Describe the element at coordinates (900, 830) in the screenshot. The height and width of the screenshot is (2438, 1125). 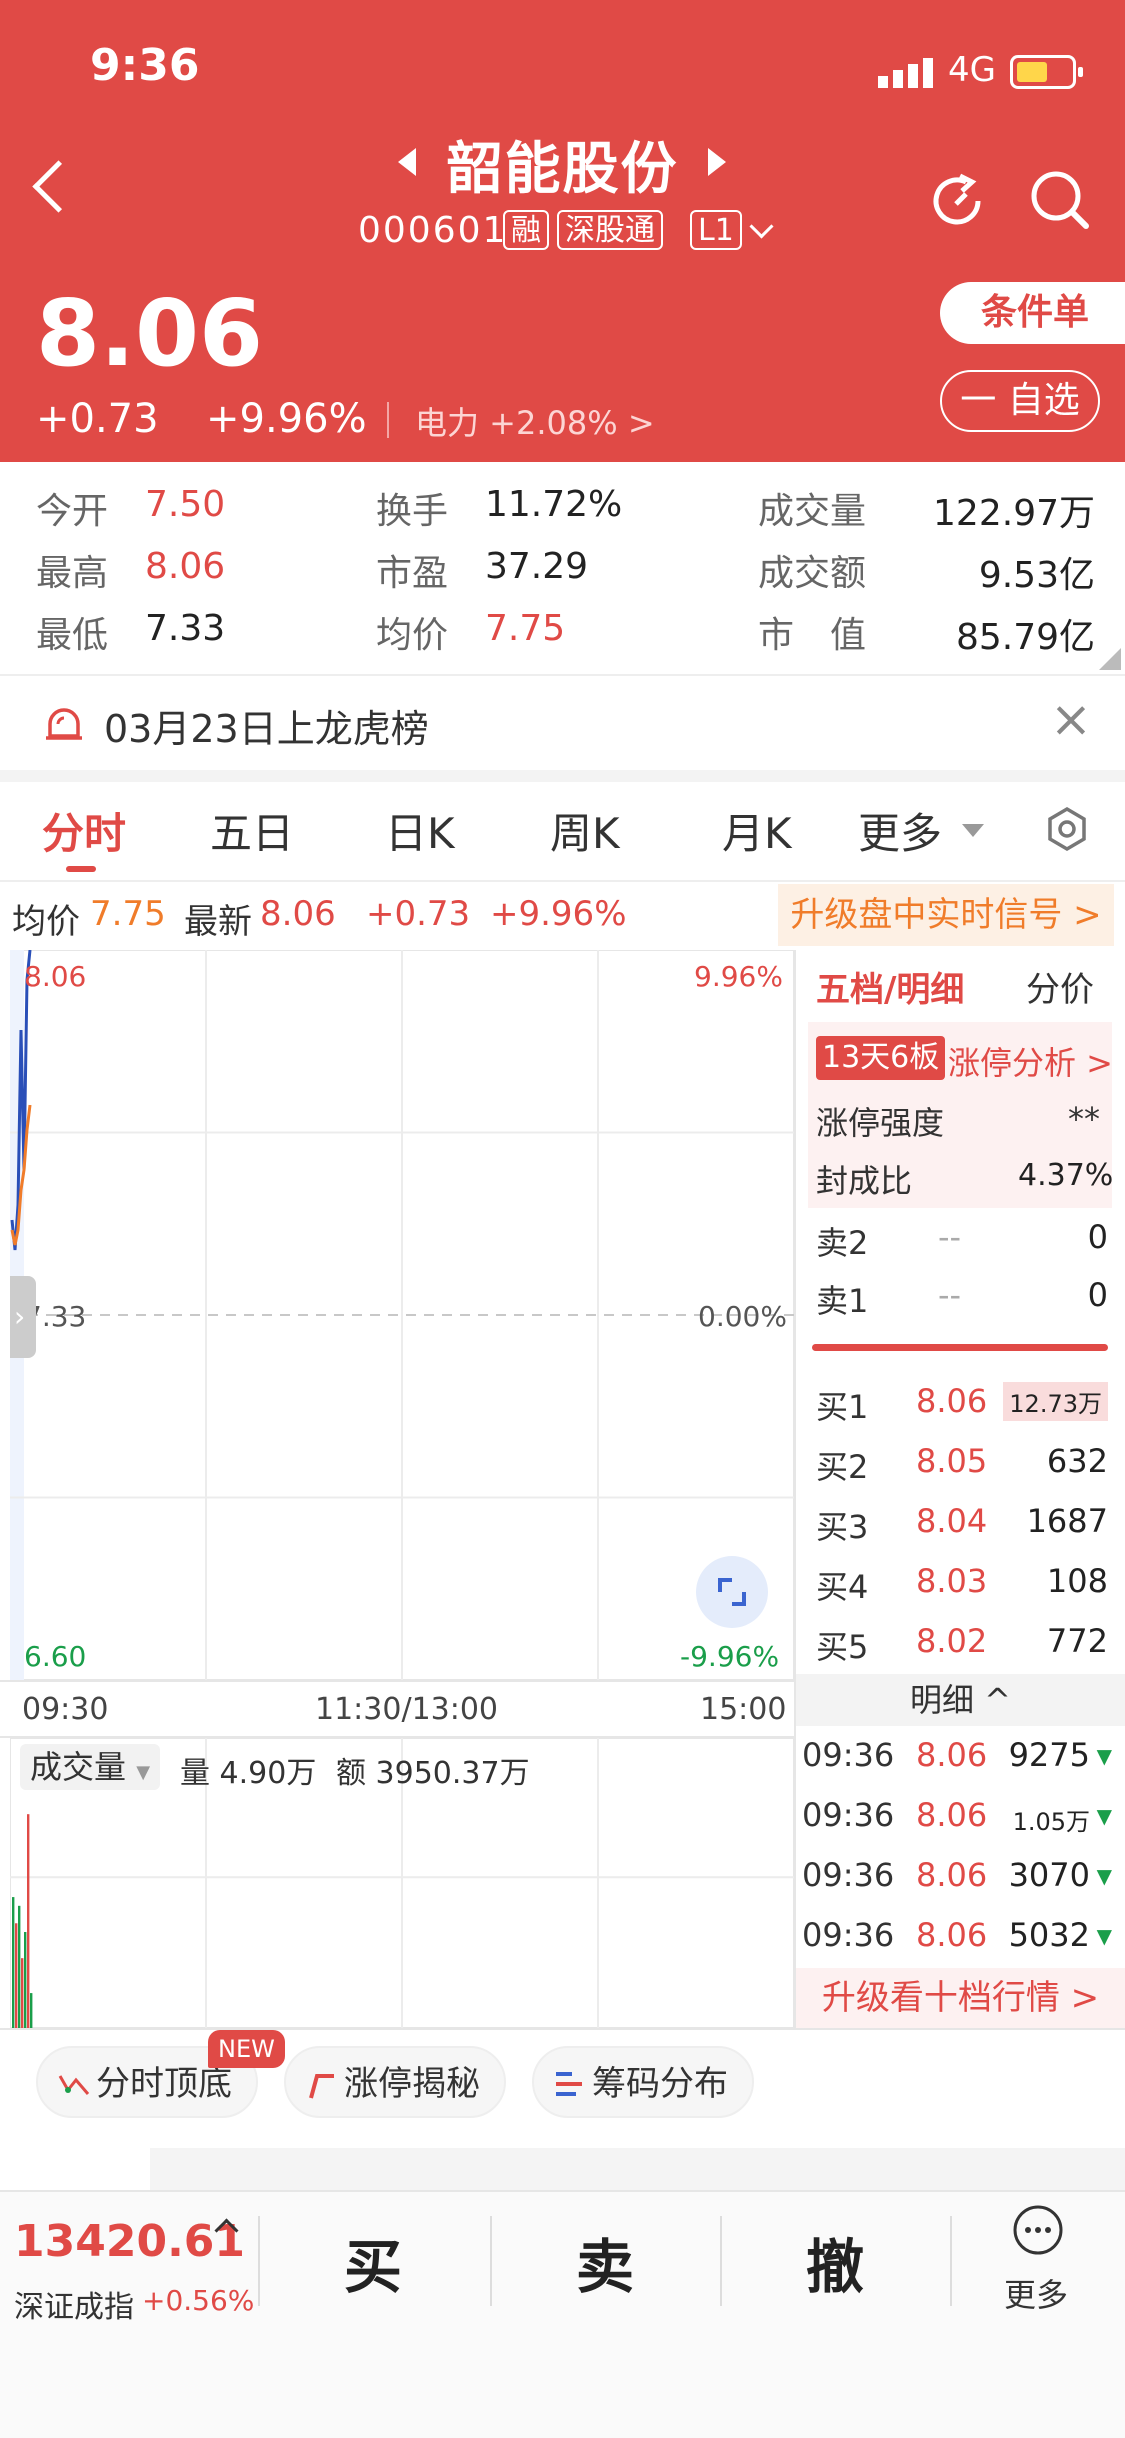
I see `tab-more: 更多` at that location.